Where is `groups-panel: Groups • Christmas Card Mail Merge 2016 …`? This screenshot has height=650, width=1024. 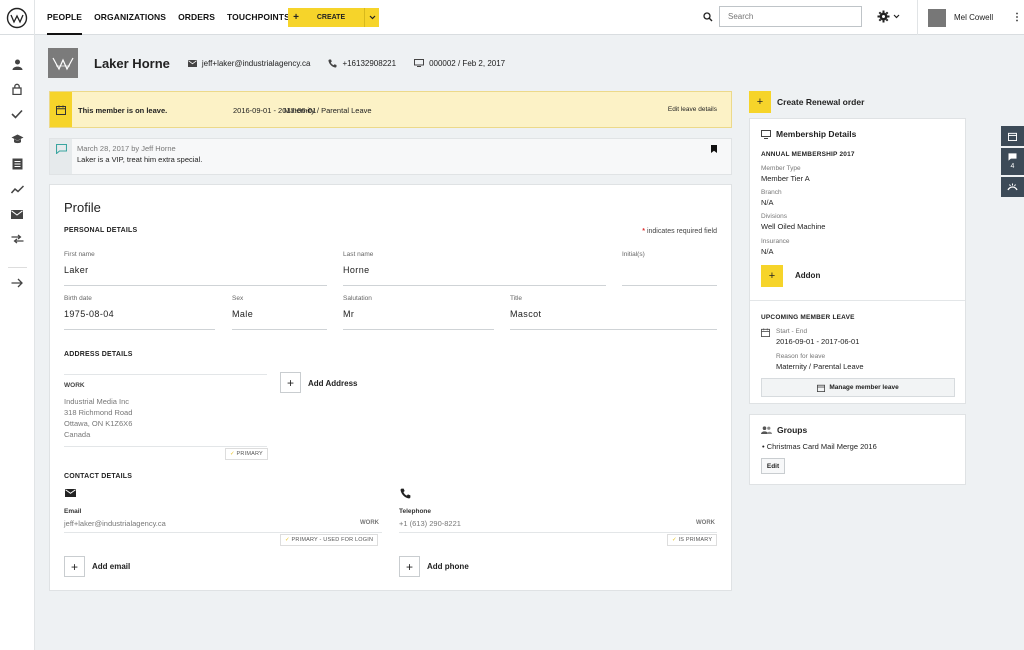
groups-panel: Groups • Christmas Card Mail Merge 2016 … is located at coordinates (857, 449).